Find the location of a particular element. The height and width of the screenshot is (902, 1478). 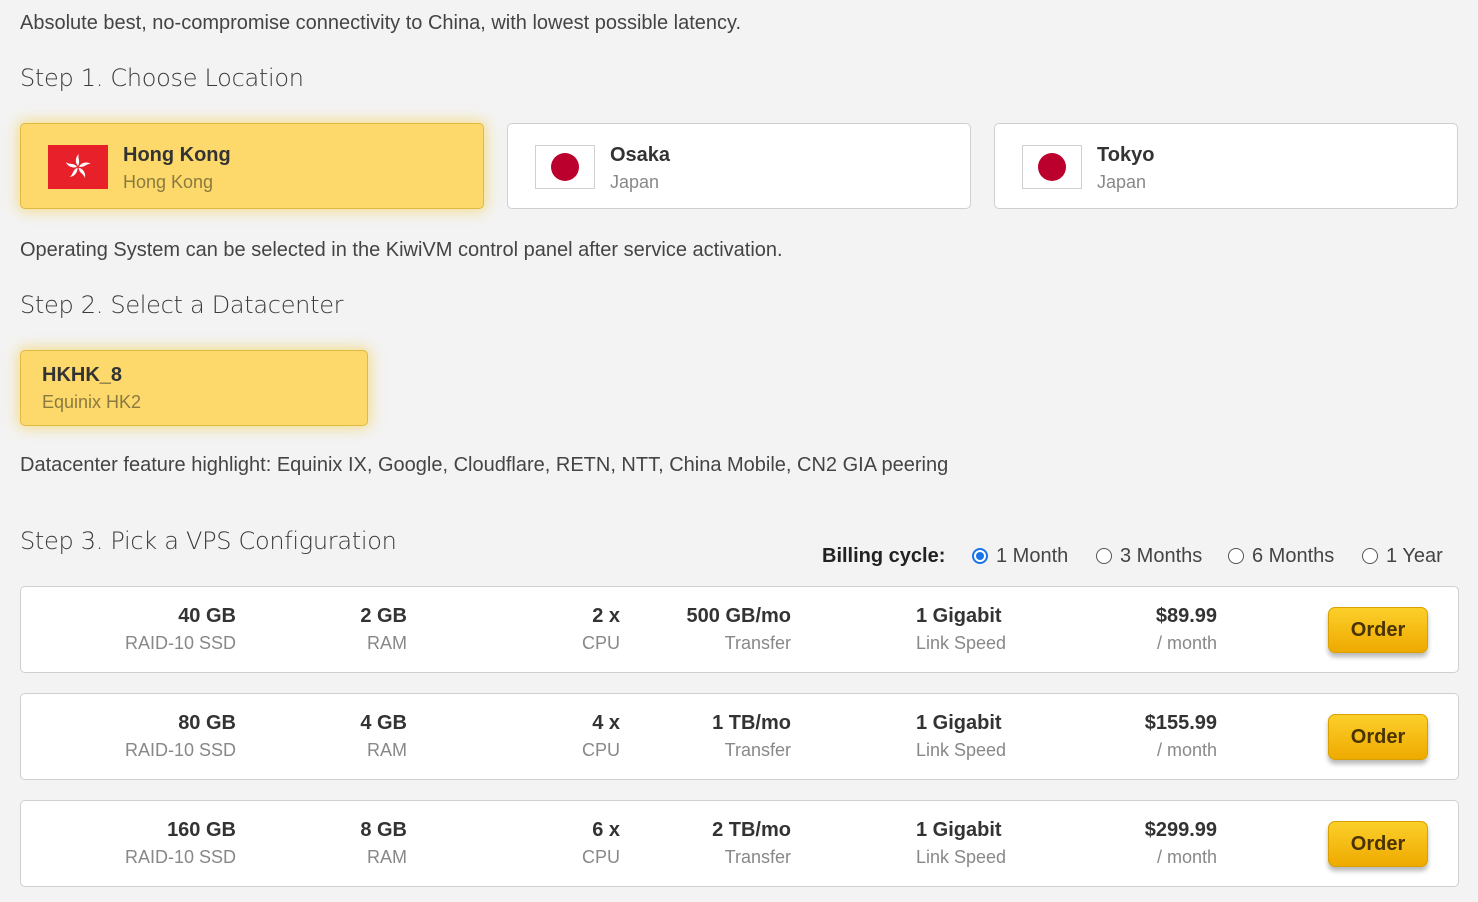

transfer-spec: 2 TB/mo Transfer is located at coordinates (751, 843).